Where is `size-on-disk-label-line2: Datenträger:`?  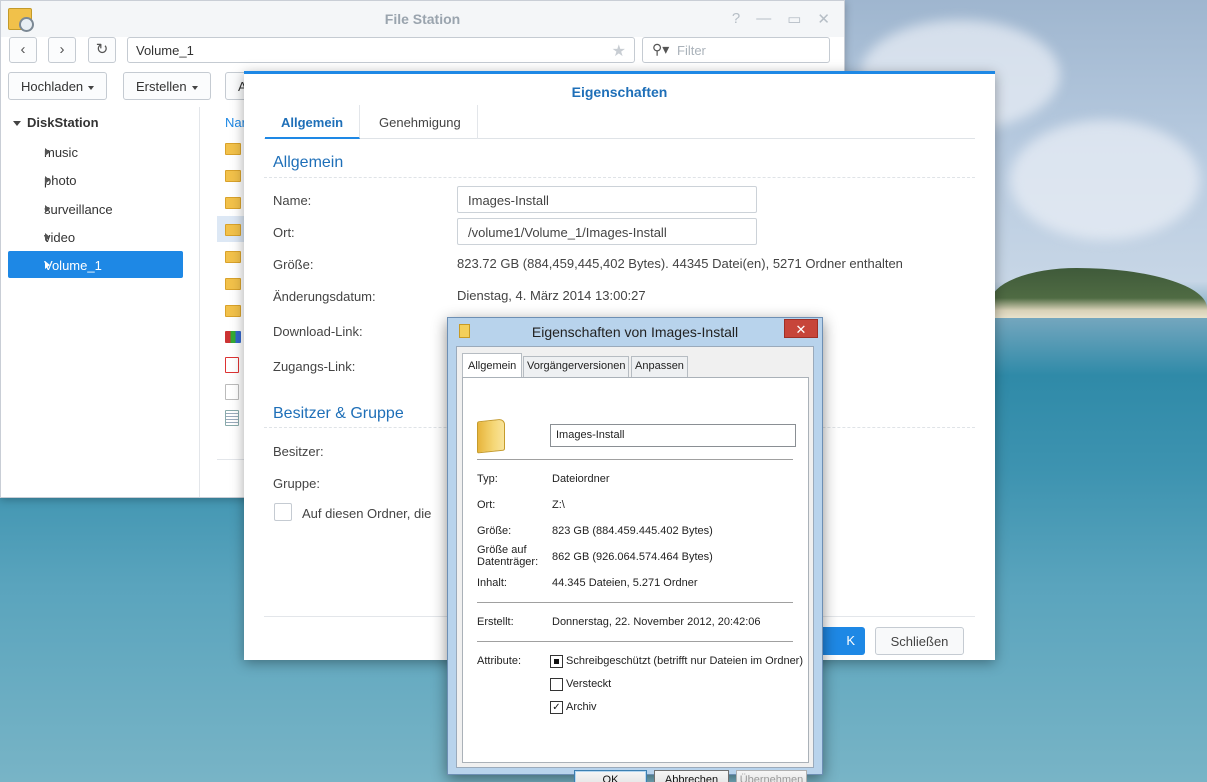 size-on-disk-label-line2: Datenträger: is located at coordinates (508, 562).